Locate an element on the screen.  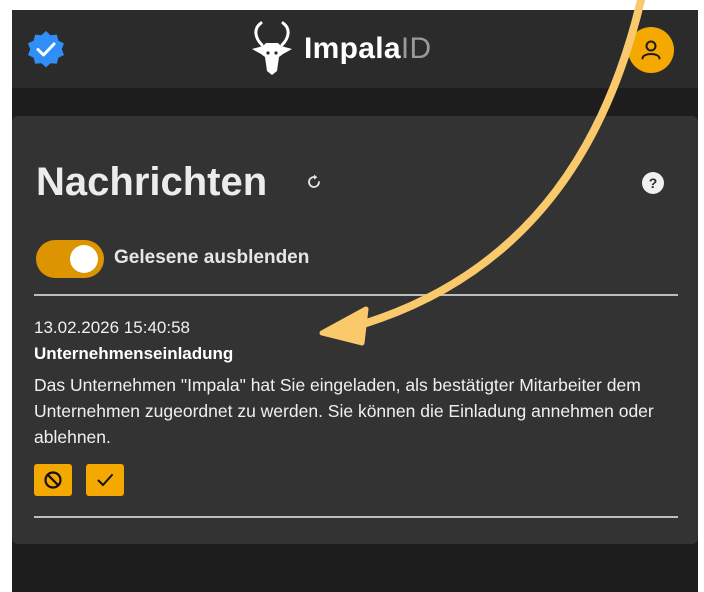
hide-read-label: Gelesene ausblenden is located at coordinates (212, 257).